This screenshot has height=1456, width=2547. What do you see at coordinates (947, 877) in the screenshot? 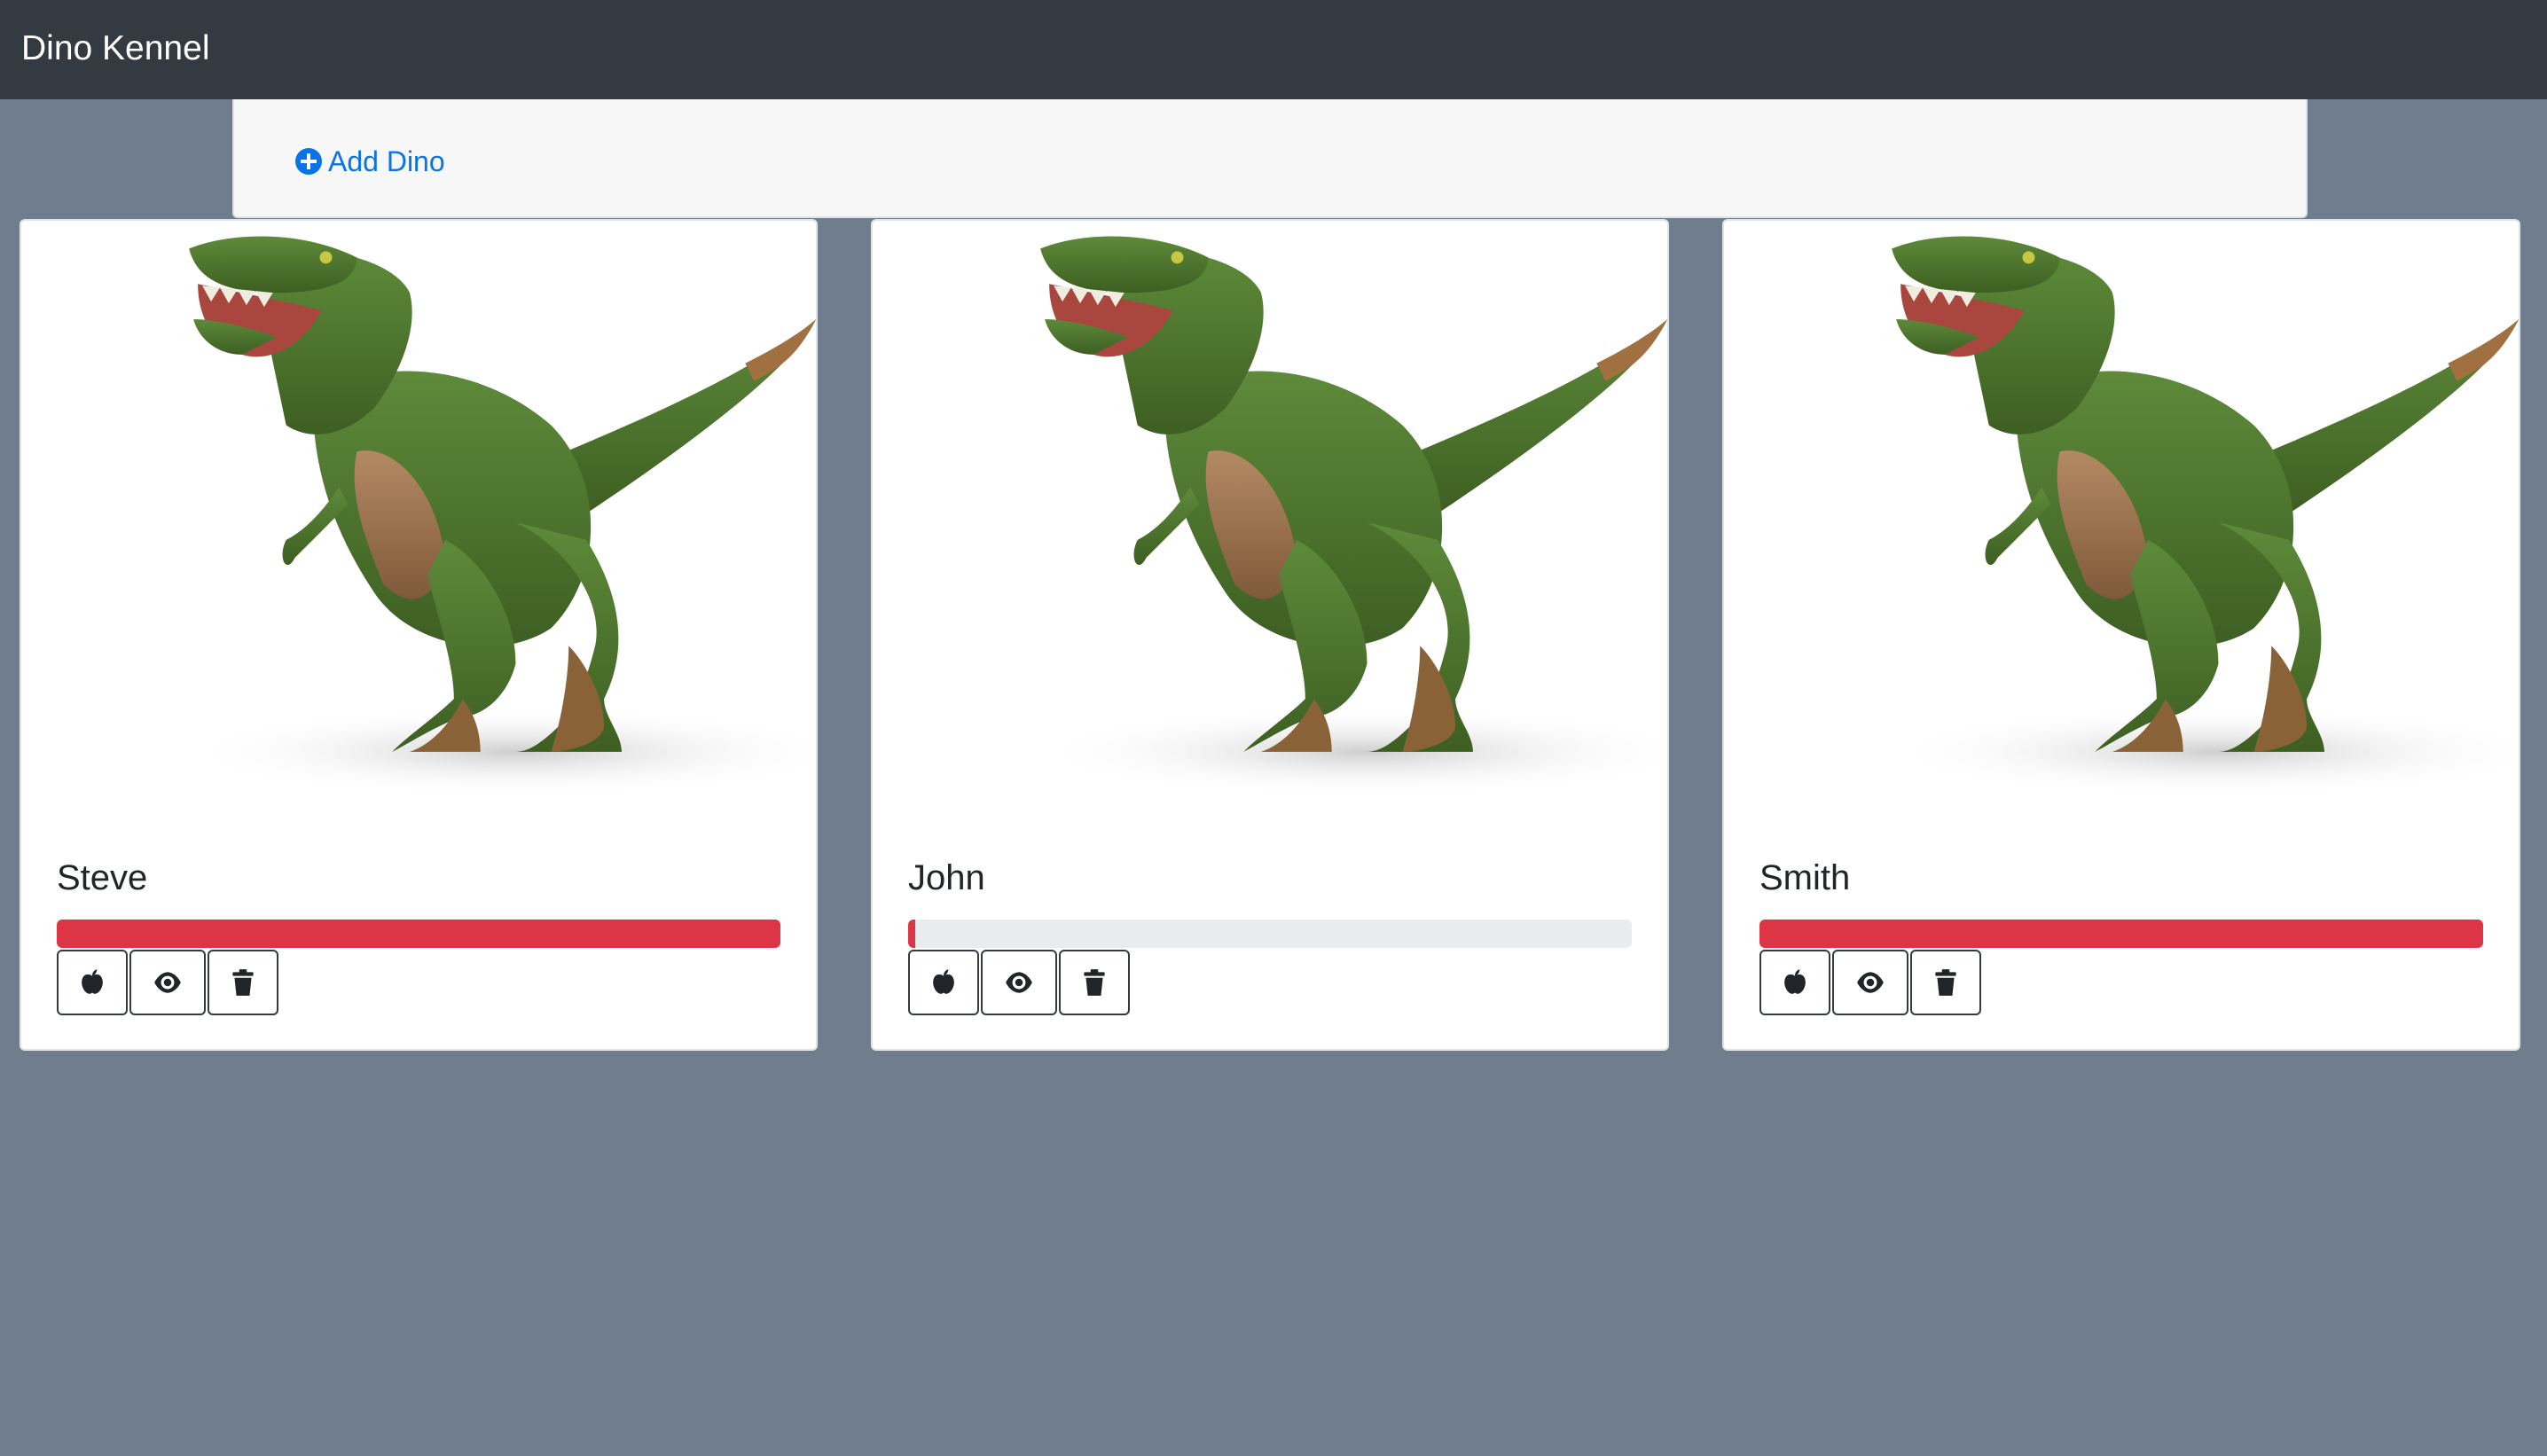
I see `dino-name: John` at bounding box center [947, 877].